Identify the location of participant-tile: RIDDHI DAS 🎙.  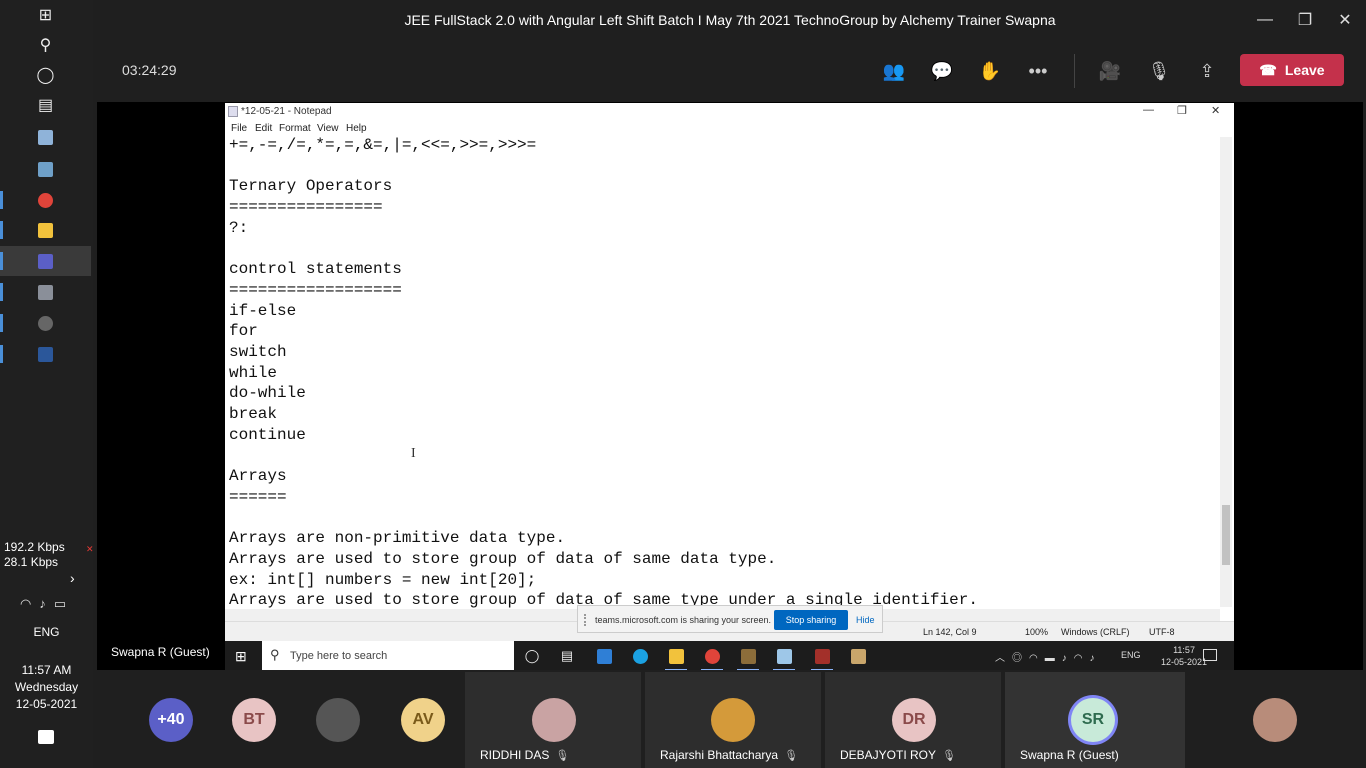
(553, 720).